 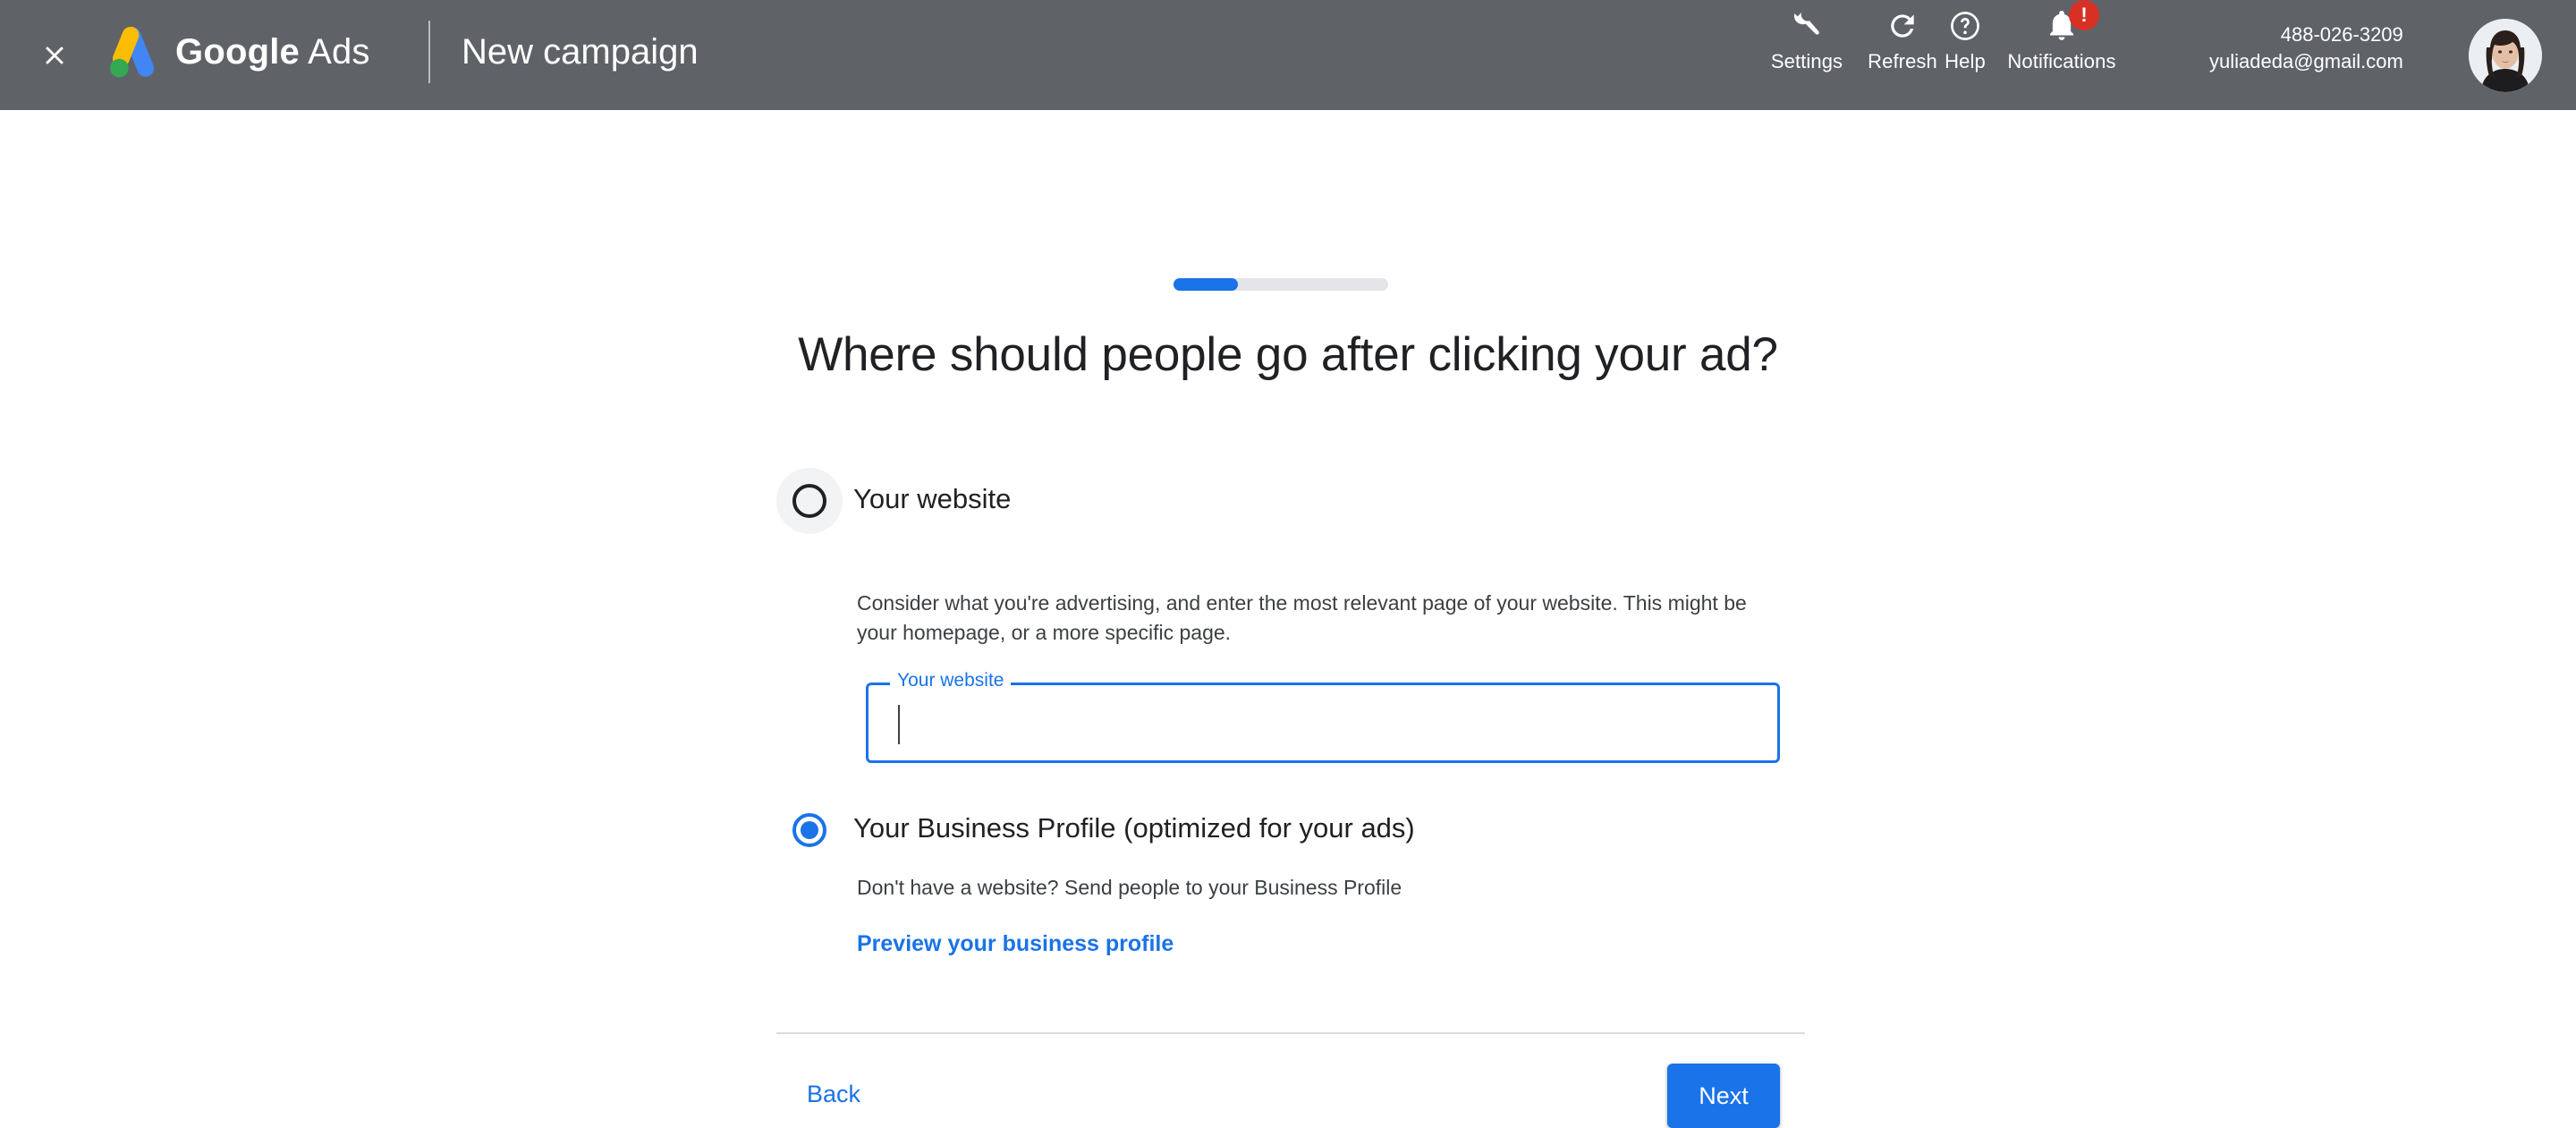 What do you see at coordinates (833, 1095) in the screenshot?
I see `back-button: Back` at bounding box center [833, 1095].